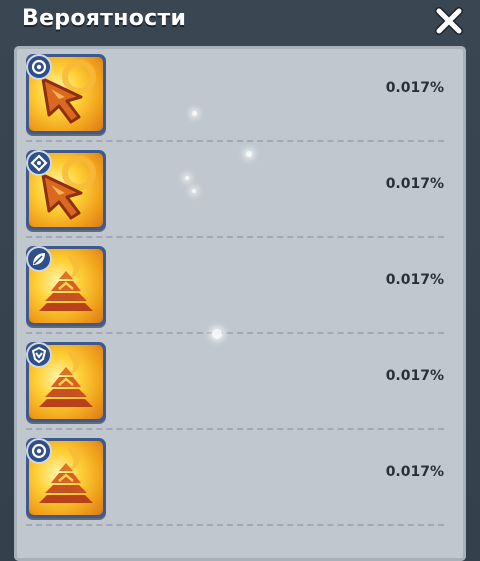 This screenshot has width=480, height=561. I want to click on leaf-badge-icon, so click(39, 259).